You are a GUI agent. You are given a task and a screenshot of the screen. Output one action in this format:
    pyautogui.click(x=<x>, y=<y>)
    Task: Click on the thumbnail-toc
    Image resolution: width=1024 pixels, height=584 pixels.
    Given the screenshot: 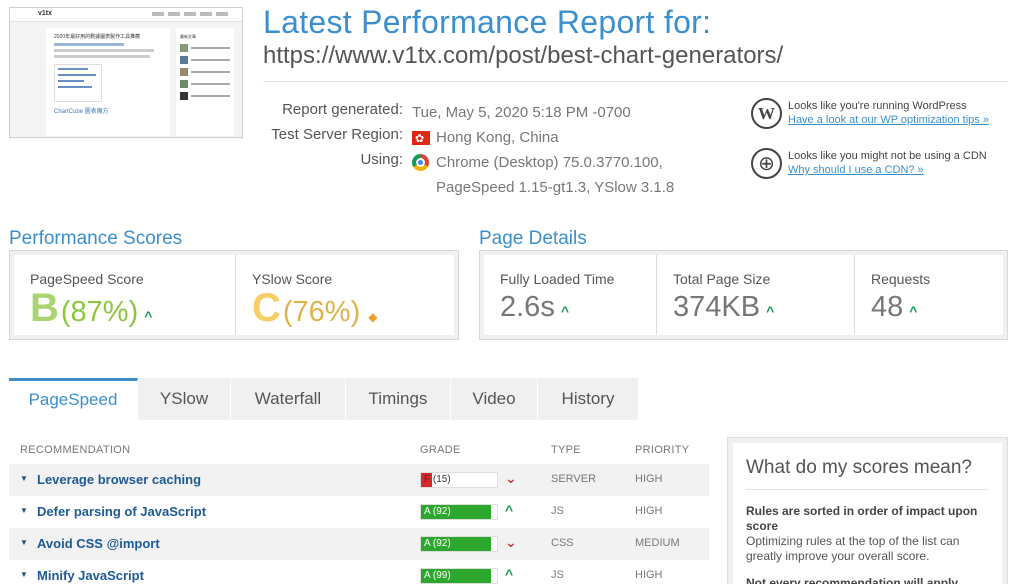 What is the action you would take?
    pyautogui.click(x=78, y=83)
    